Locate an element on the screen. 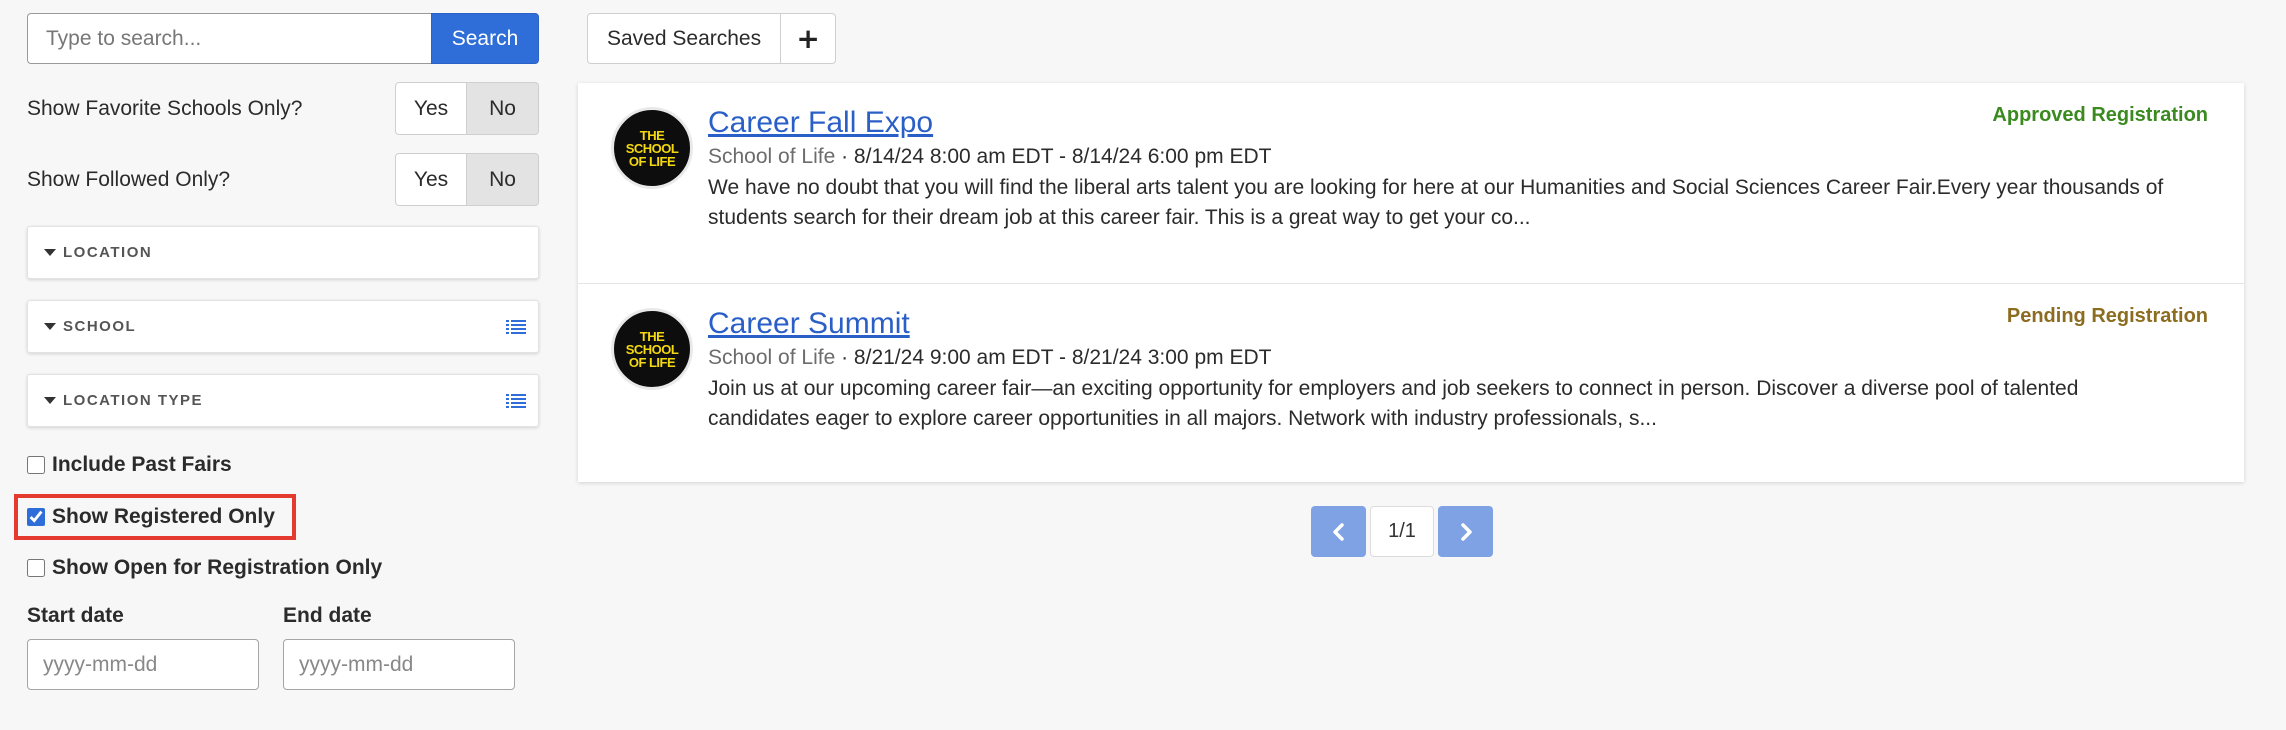 The height and width of the screenshot is (730, 2286). favorite-schools-yes-button: Yes is located at coordinates (431, 108).